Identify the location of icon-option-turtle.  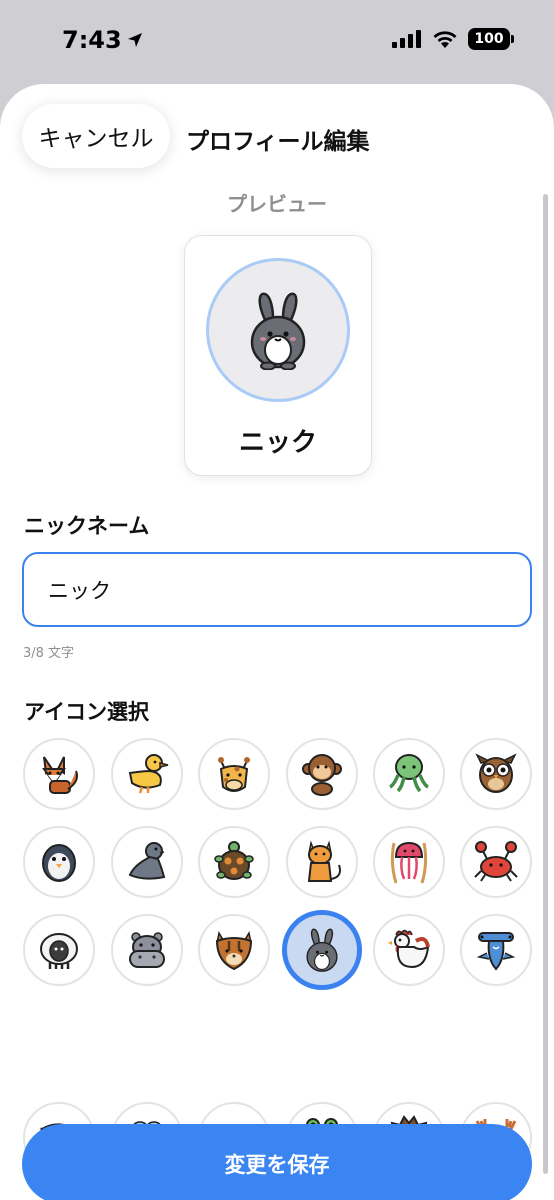
(234, 862).